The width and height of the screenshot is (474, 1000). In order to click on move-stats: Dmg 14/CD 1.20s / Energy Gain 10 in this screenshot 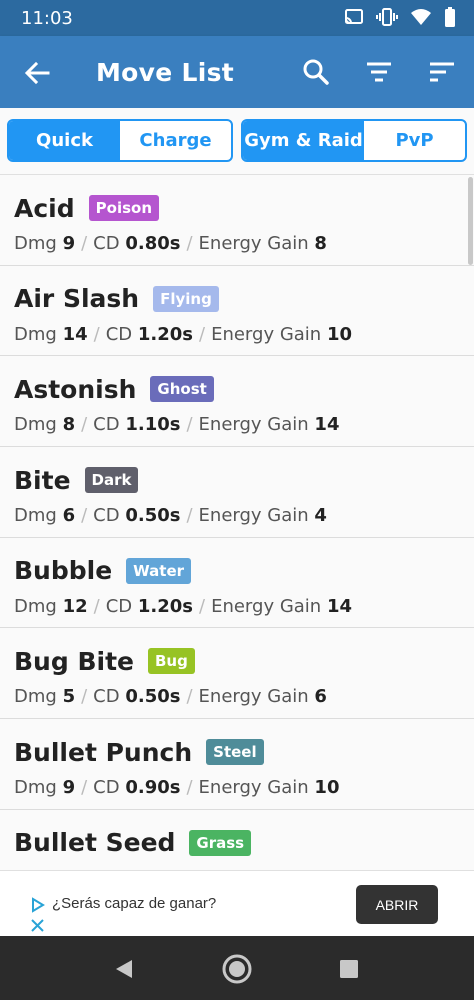, I will do `click(244, 334)`.